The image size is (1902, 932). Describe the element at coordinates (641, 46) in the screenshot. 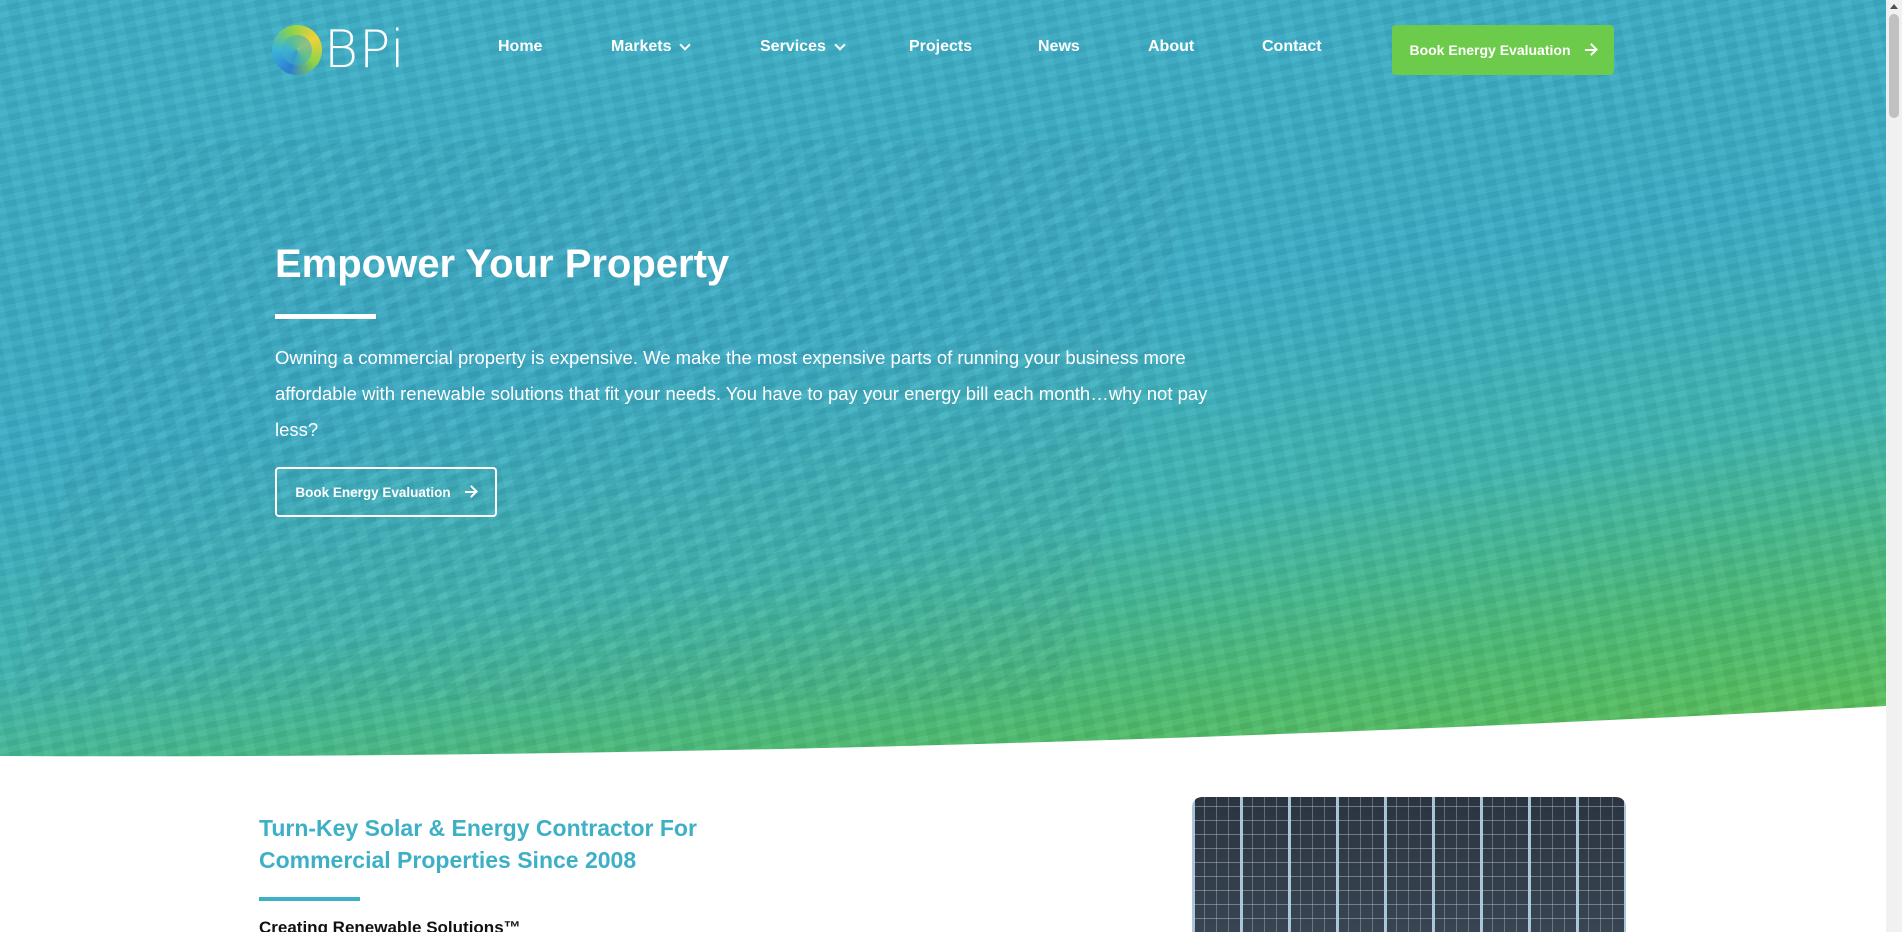

I see `nav-label: Markets` at that location.